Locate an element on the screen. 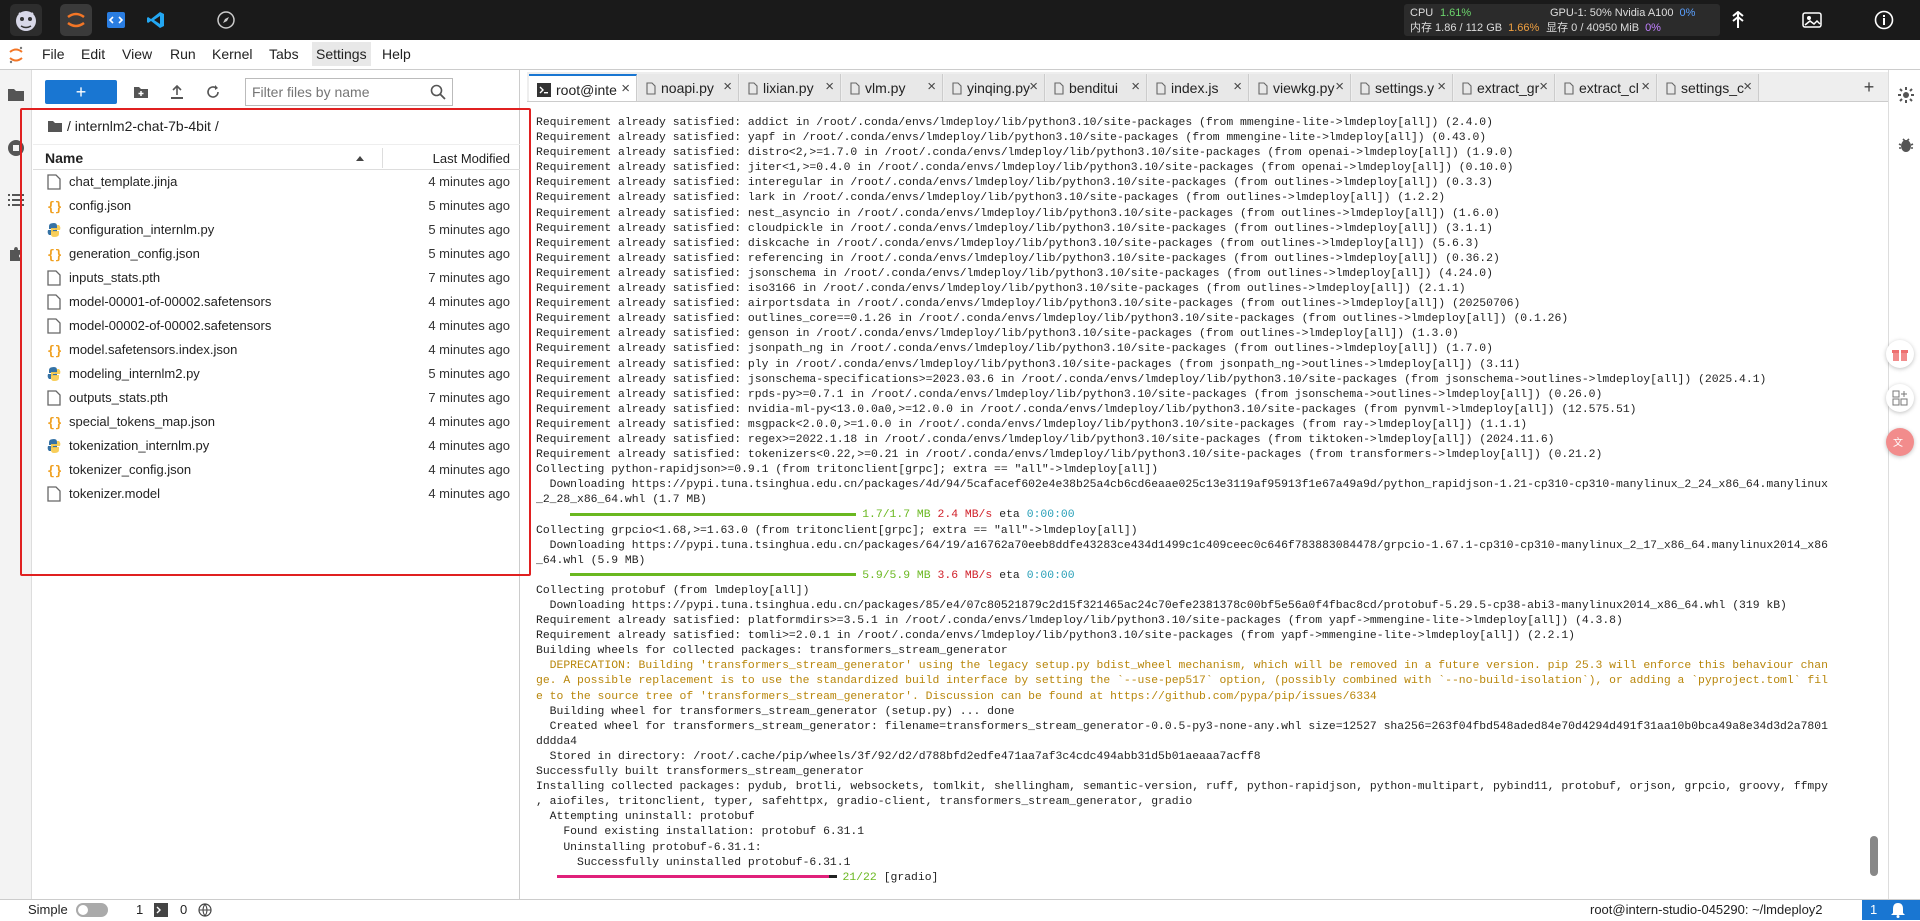  tab-file: extract_gr × is located at coordinates (1504, 87).